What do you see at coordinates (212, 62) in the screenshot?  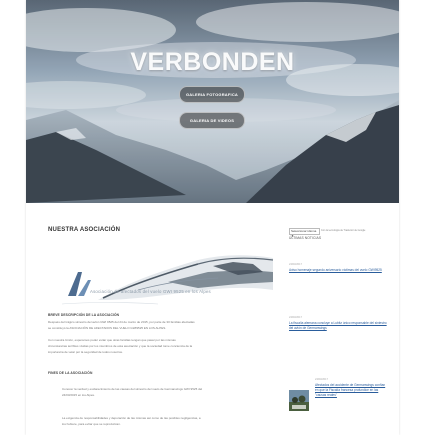 I see `site-title: VERBONDEN` at bounding box center [212, 62].